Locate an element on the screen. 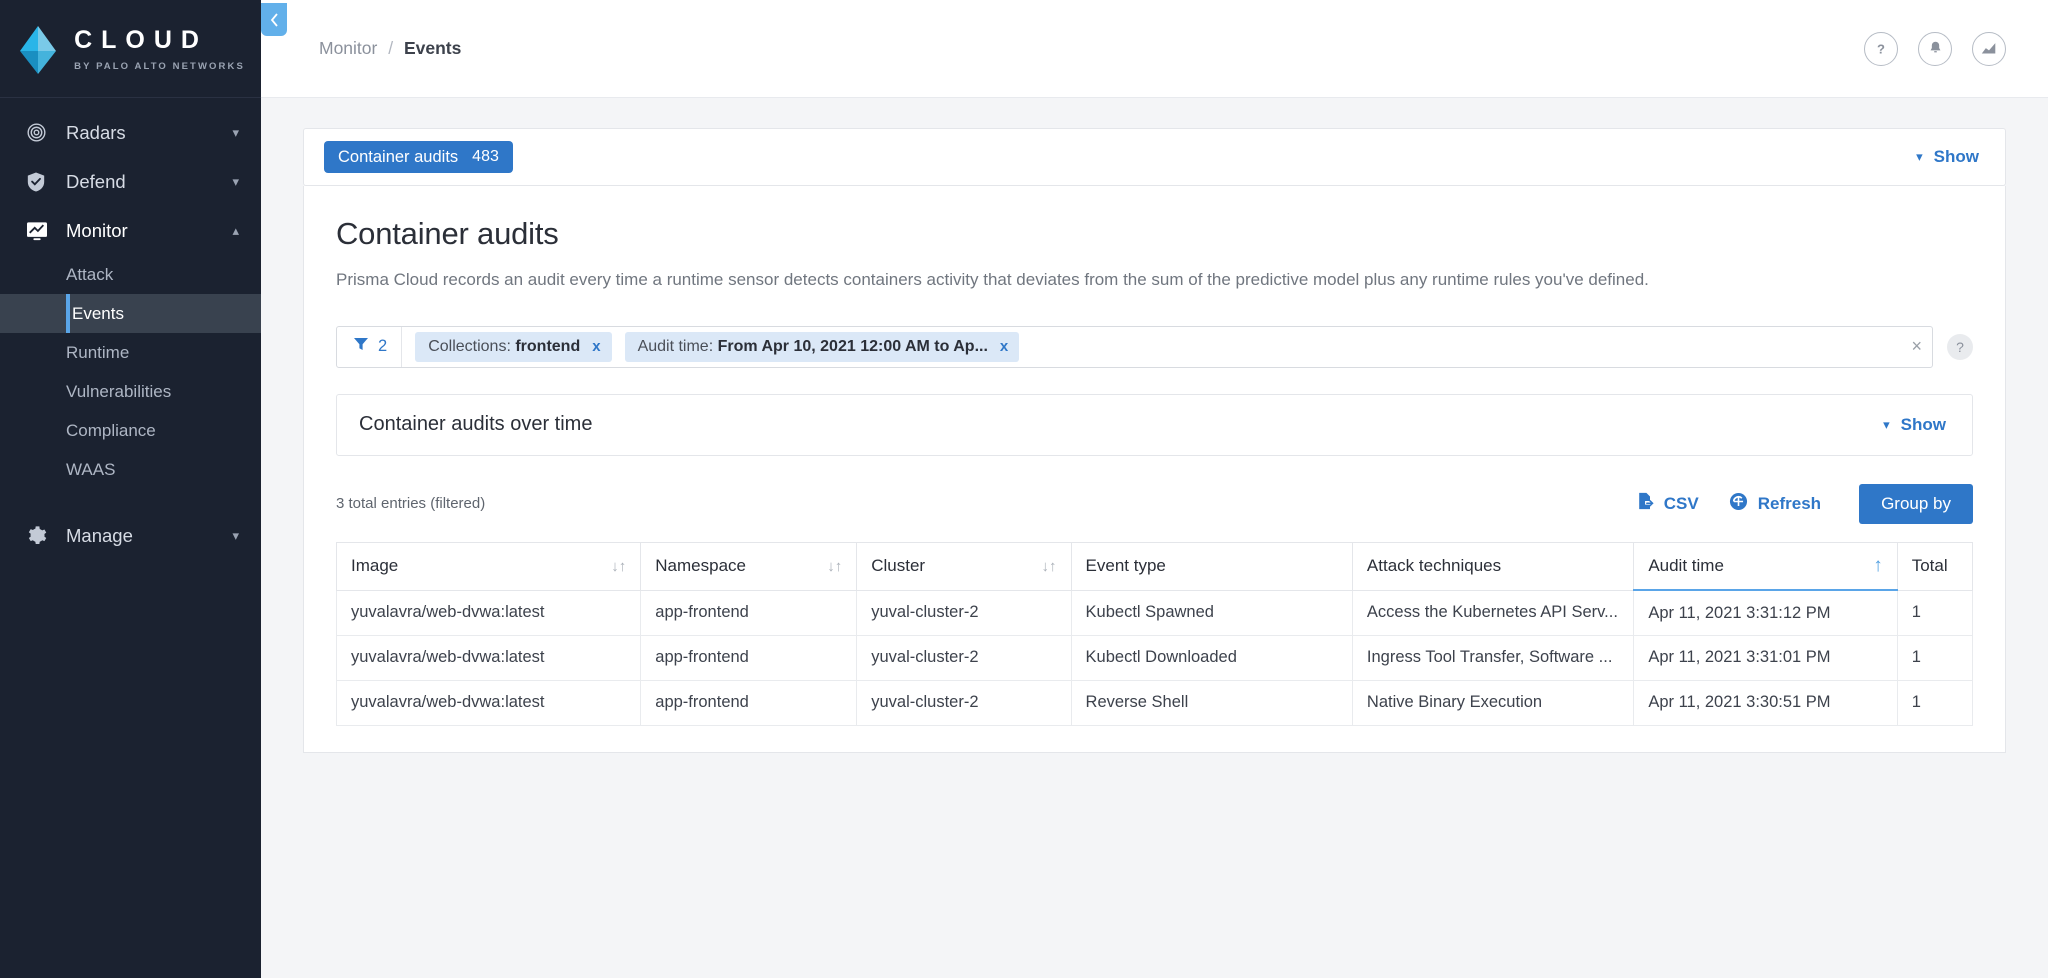  sidebar-item-attack: Attack is located at coordinates (130, 274).